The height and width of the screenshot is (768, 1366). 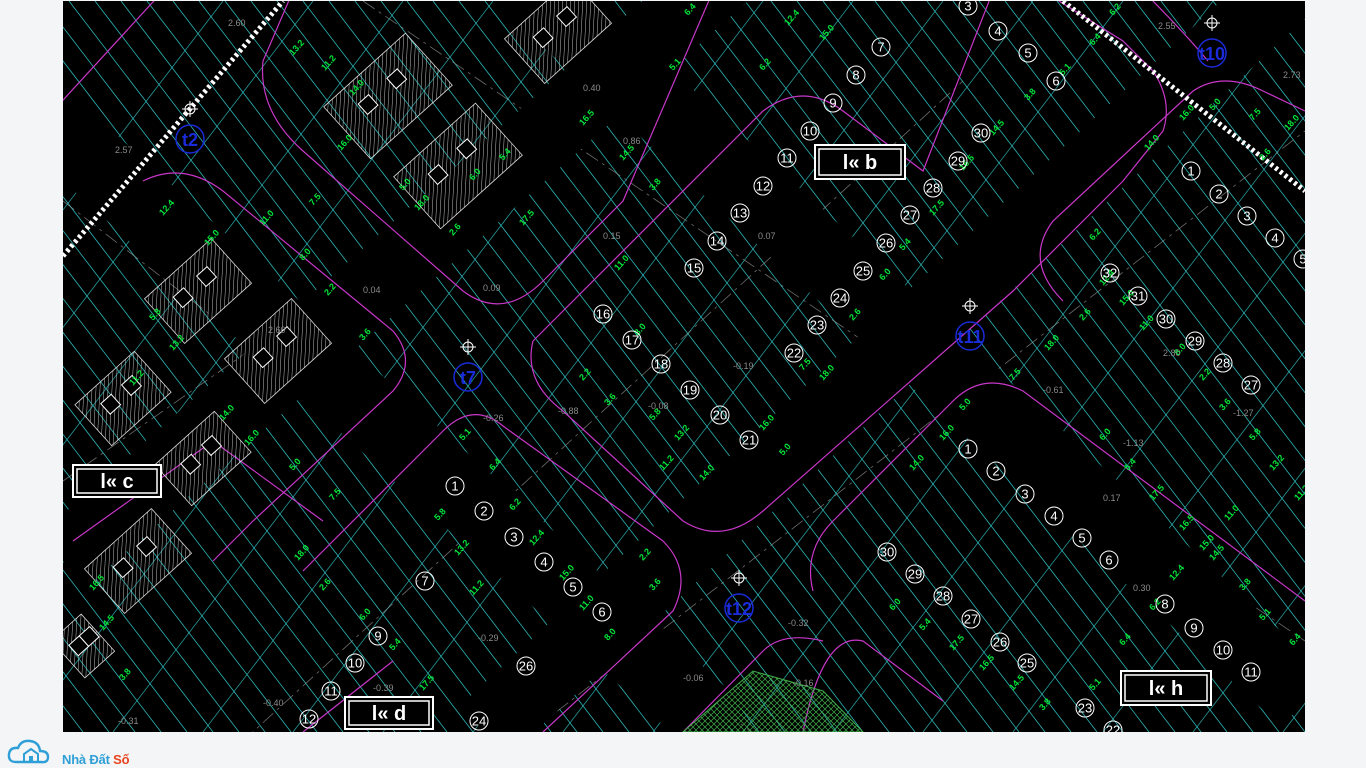 I want to click on lot-number: 9, so click(x=378, y=636).